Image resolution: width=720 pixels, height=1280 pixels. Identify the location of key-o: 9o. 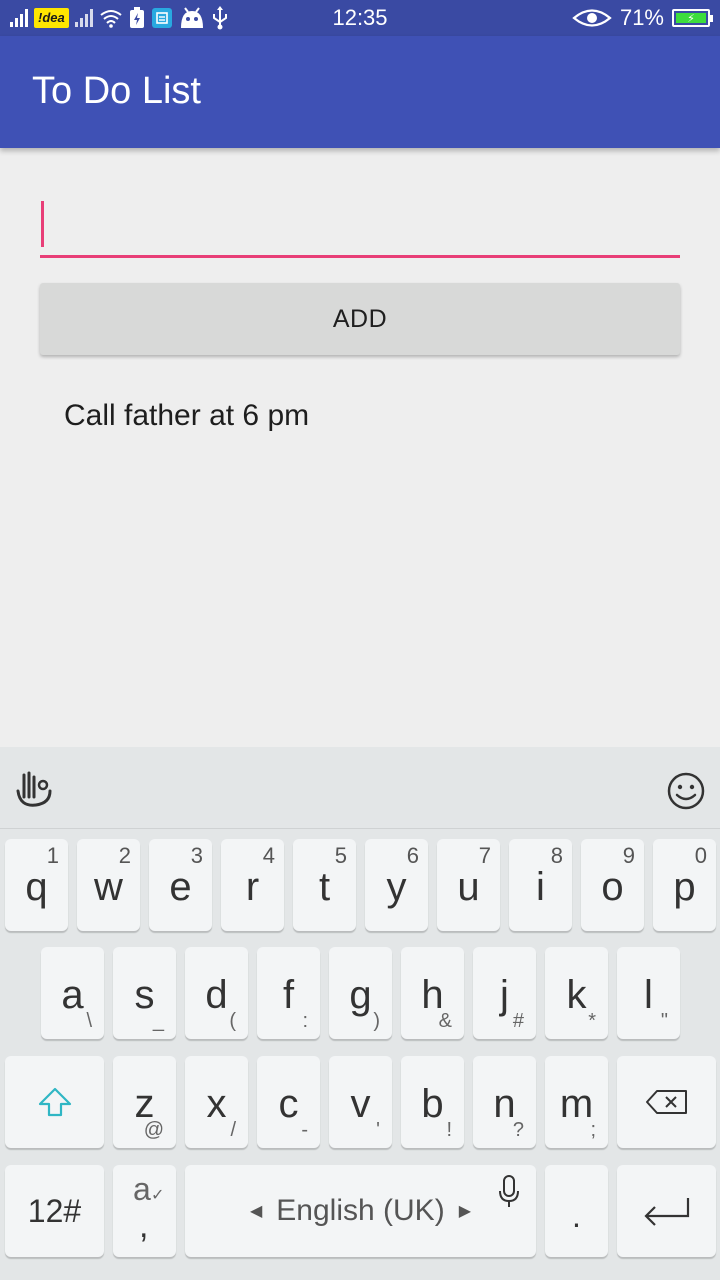
(612, 885).